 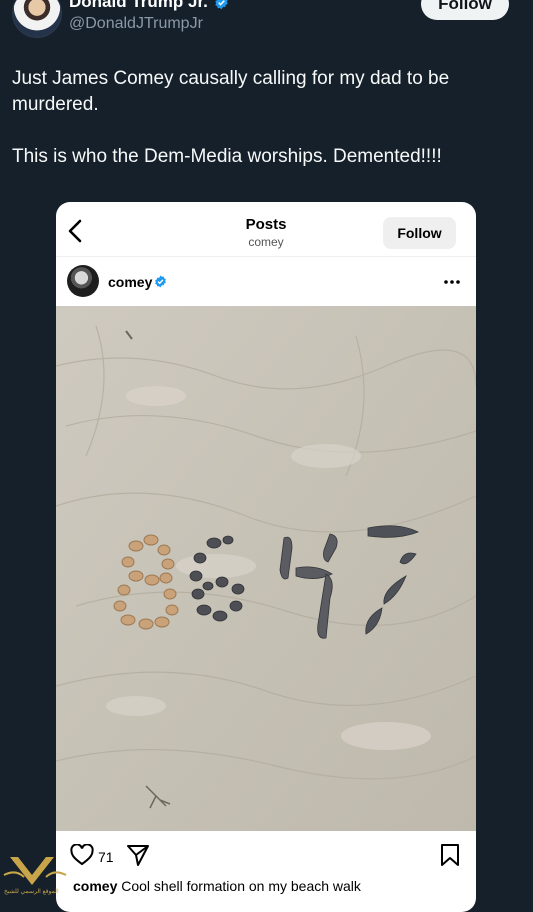 What do you see at coordinates (450, 855) in the screenshot?
I see `bookmark-icon` at bounding box center [450, 855].